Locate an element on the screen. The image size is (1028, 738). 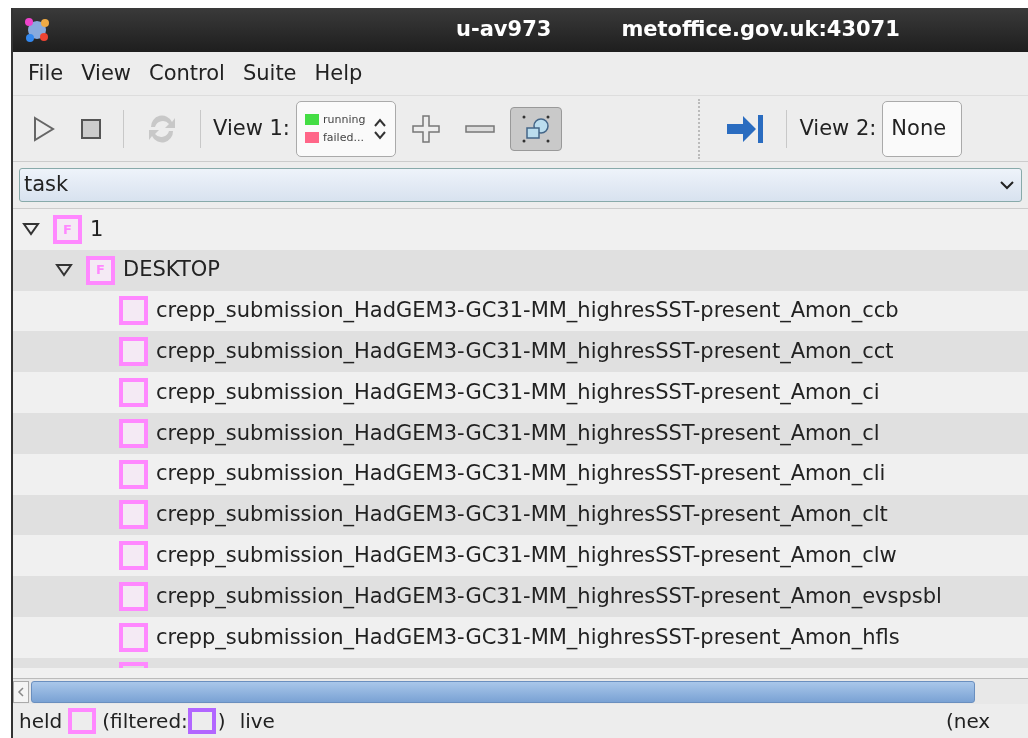
menu-item: File is located at coordinates (46, 73).